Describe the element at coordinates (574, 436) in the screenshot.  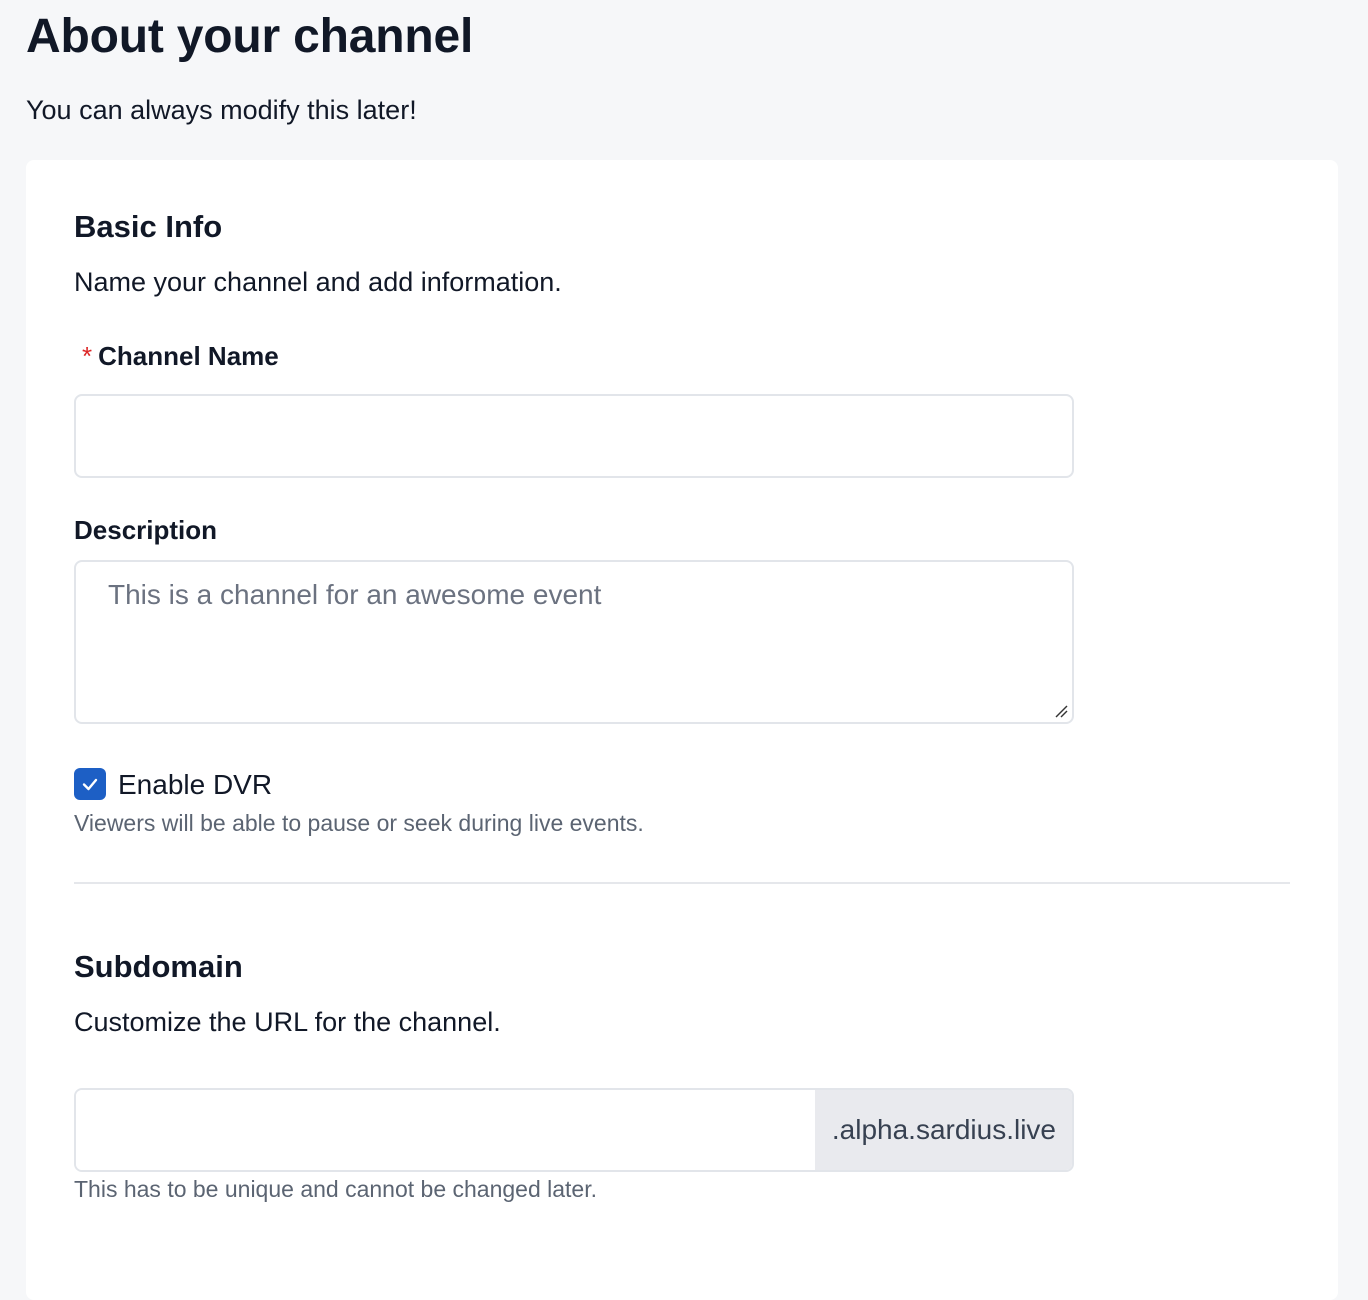
I see `channel-name-input` at that location.